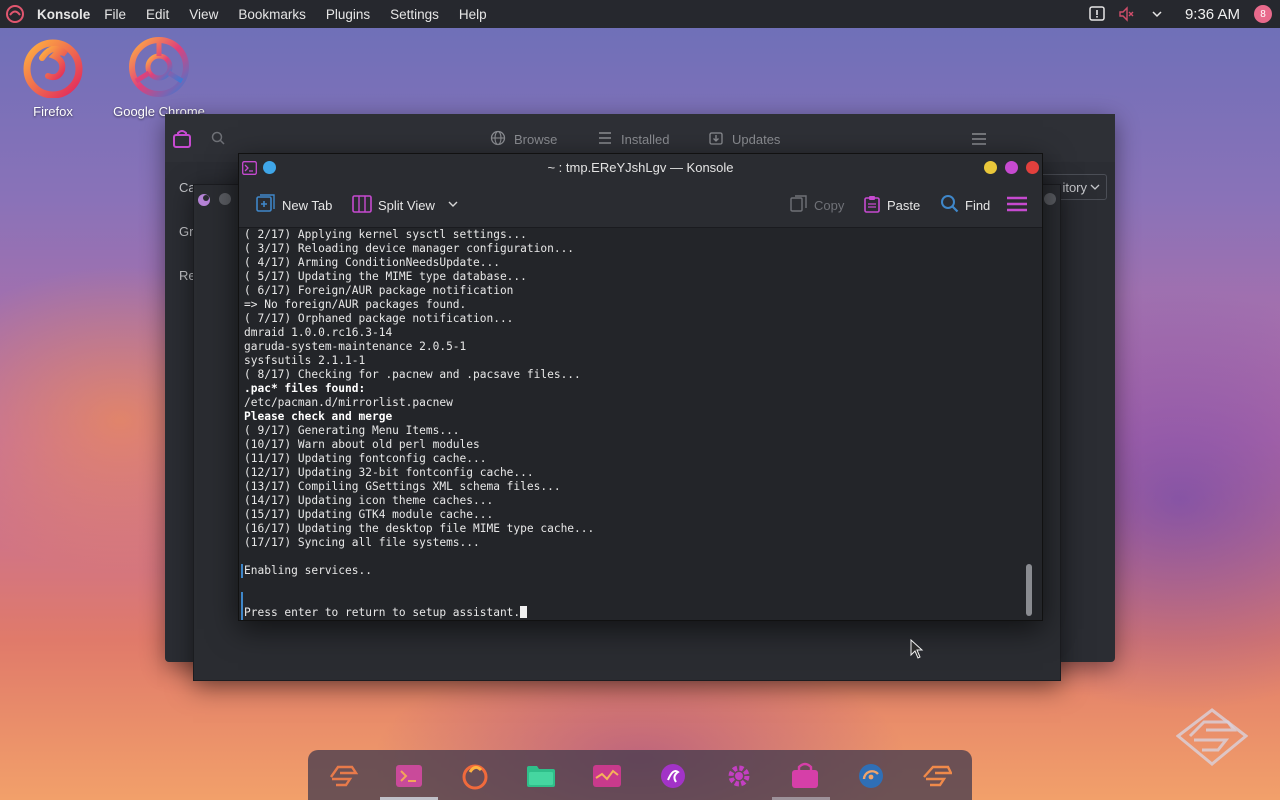 The image size is (1280, 800). I want to click on paste-icon, so click(872, 205).